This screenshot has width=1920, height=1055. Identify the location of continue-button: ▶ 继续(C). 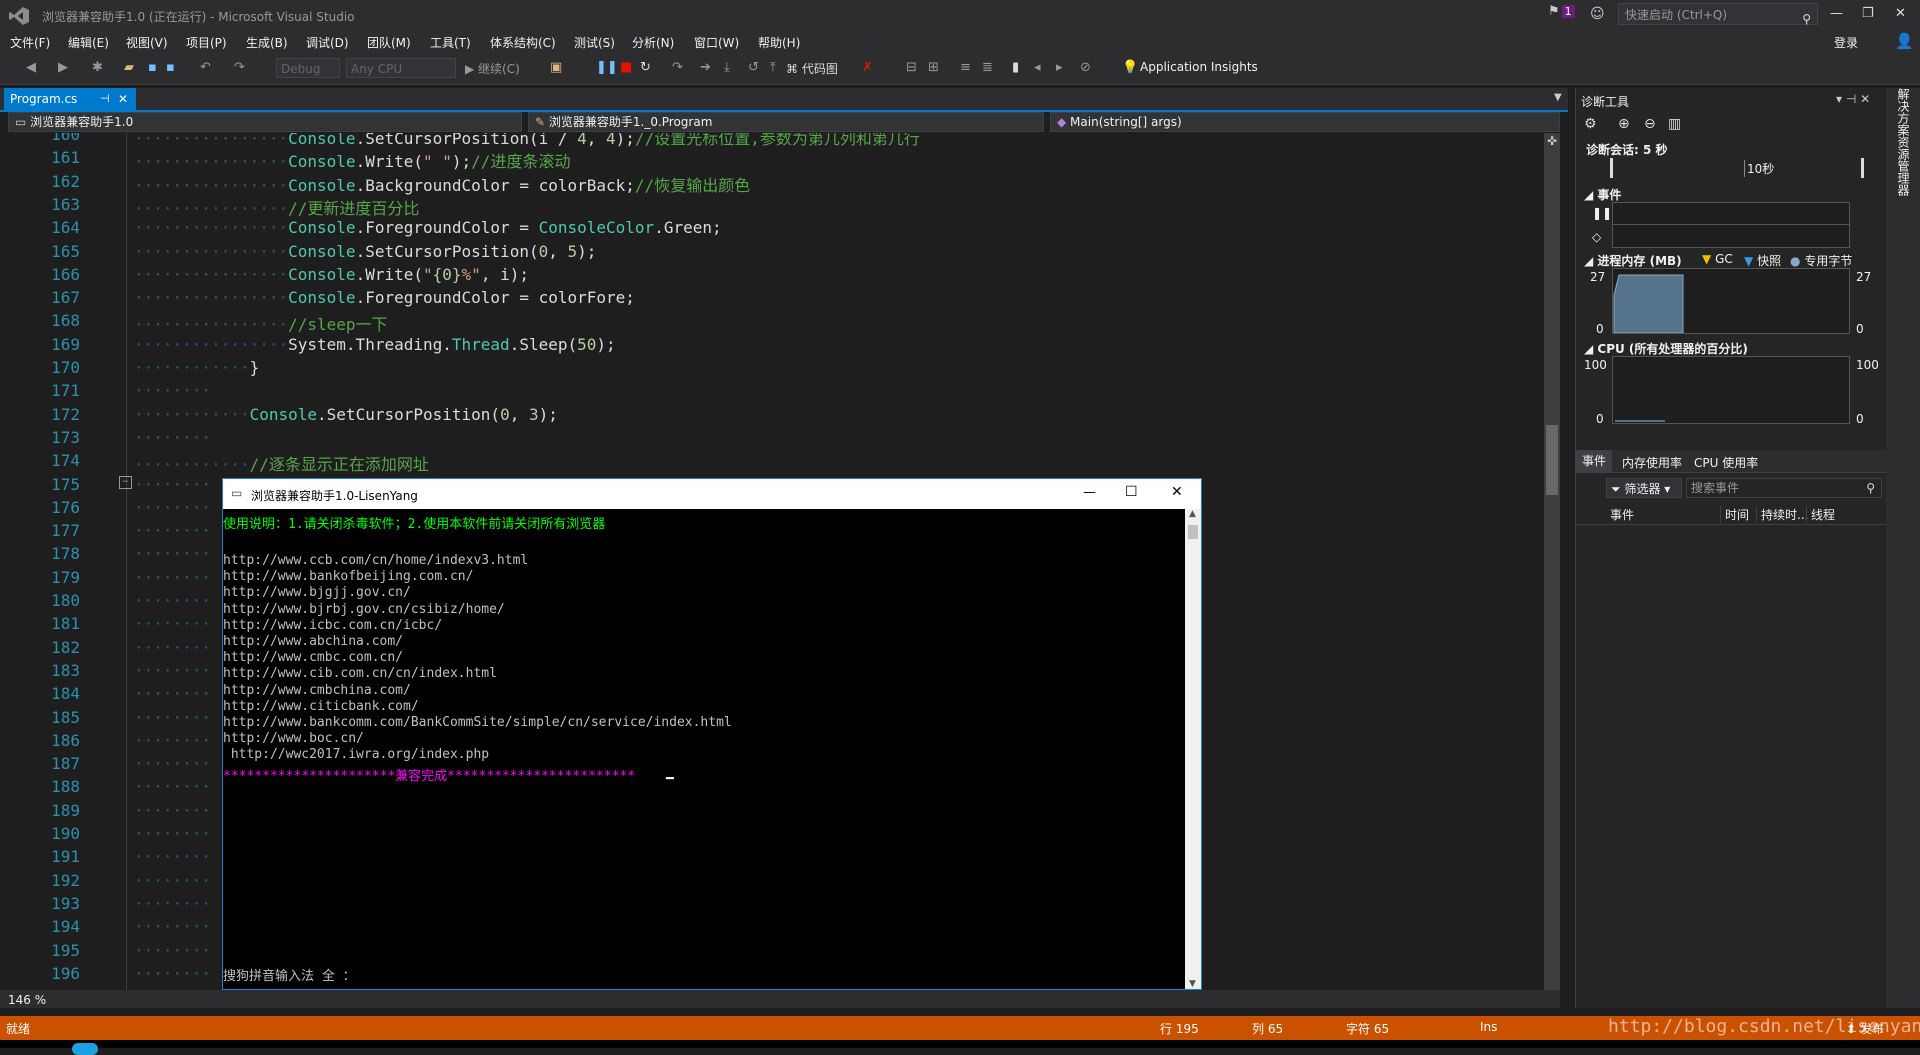
(492, 68).